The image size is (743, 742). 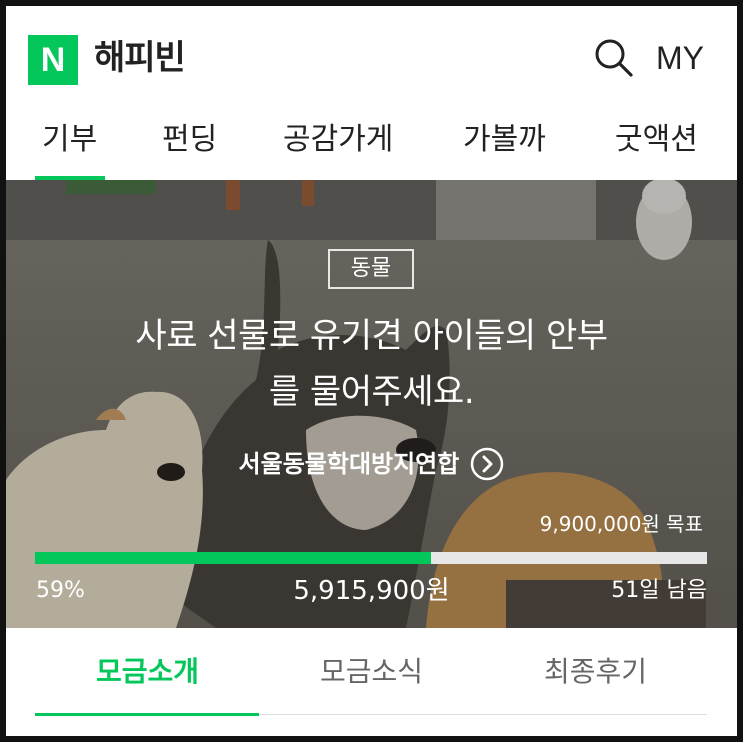 What do you see at coordinates (371, 392) in the screenshot?
I see `campaign-title-line-2: 를 물어주세요.` at bounding box center [371, 392].